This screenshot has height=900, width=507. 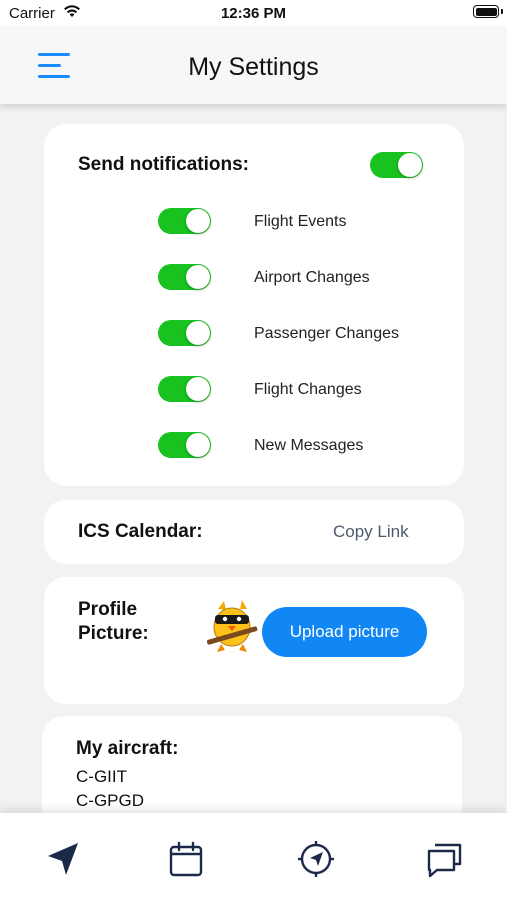 What do you see at coordinates (184, 389) in the screenshot?
I see `flight-changes-toggle` at bounding box center [184, 389].